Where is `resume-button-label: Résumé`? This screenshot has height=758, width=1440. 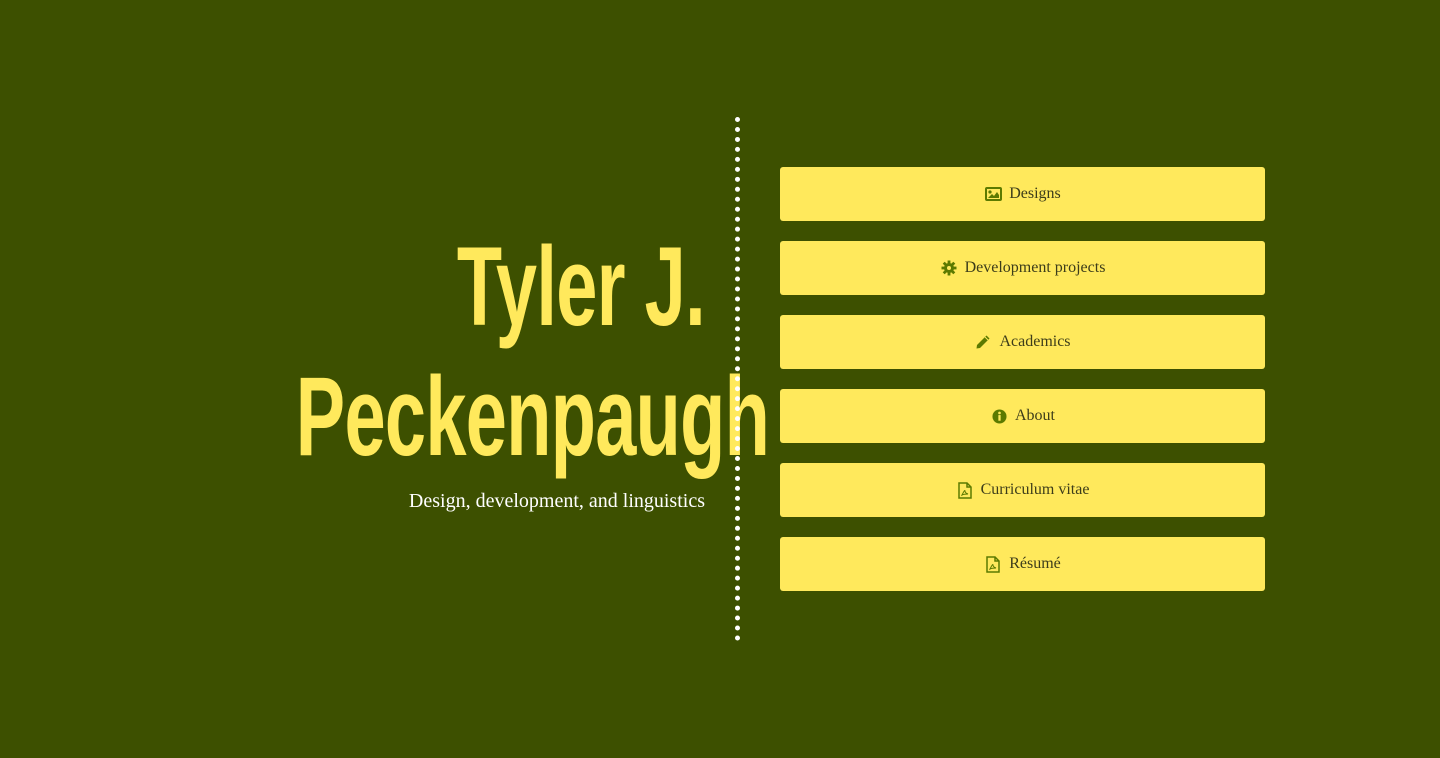
resume-button-label: Résumé is located at coordinates (1035, 563).